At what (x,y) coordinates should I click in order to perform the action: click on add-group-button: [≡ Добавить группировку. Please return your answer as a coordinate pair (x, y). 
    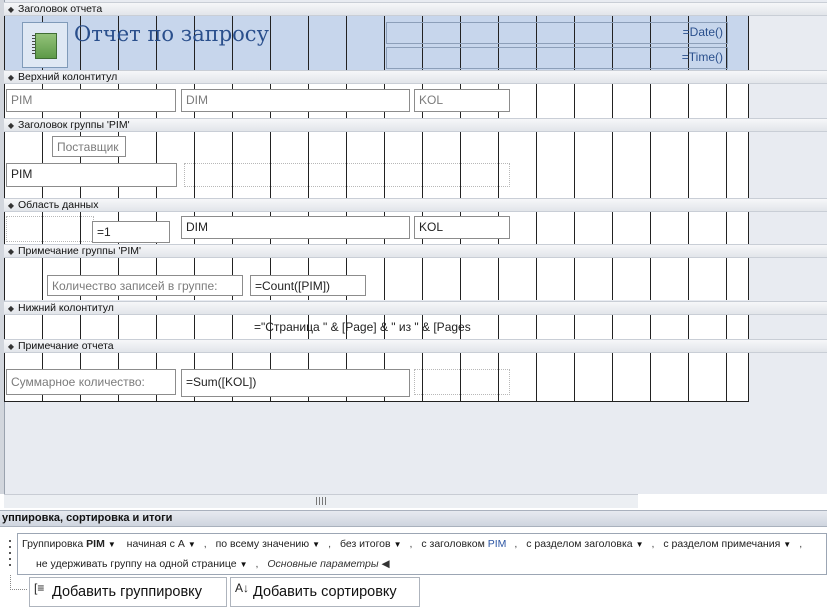
    Looking at the image, I should click on (128, 592).